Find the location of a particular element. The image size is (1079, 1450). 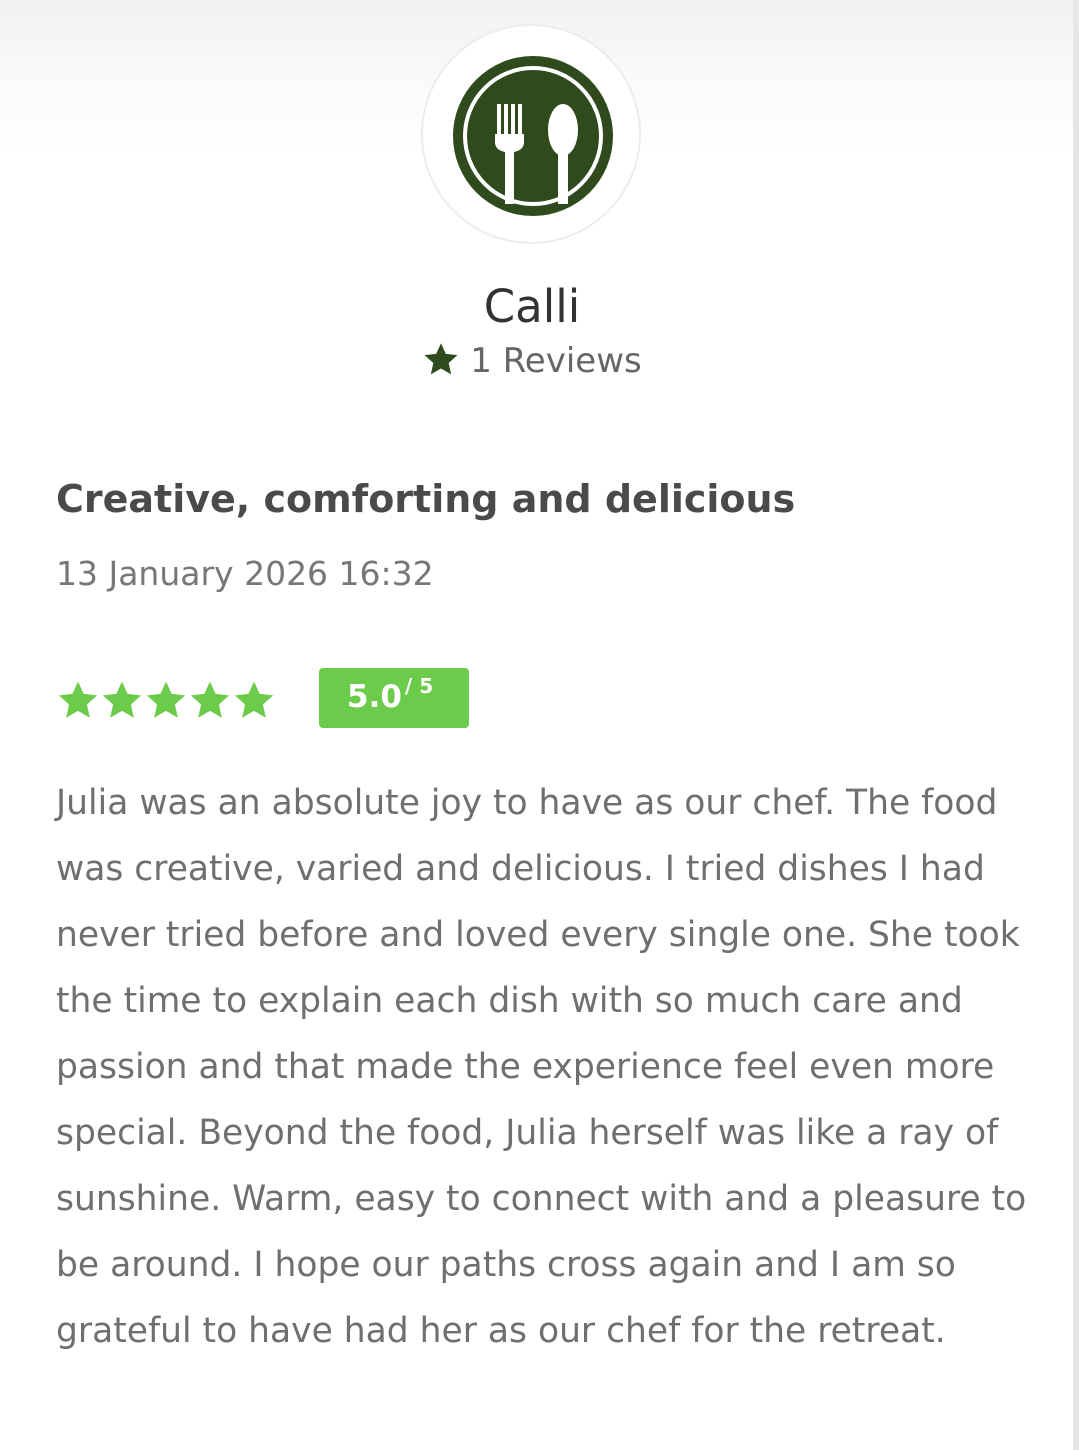

reviewer-name: Calli is located at coordinates (532, 306).